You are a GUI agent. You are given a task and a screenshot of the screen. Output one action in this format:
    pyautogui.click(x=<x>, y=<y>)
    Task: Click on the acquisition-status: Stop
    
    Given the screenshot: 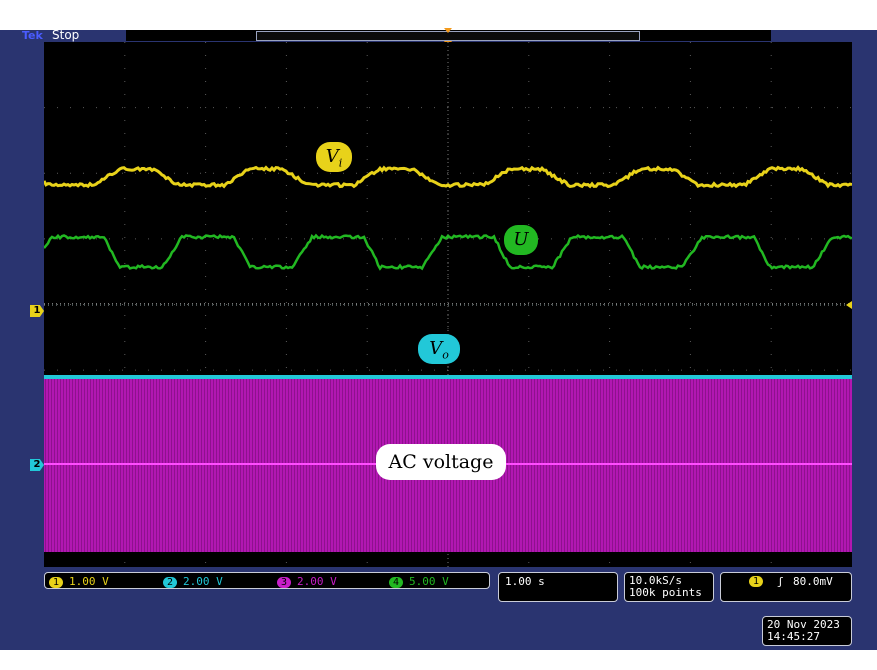 What is the action you would take?
    pyautogui.click(x=65, y=35)
    